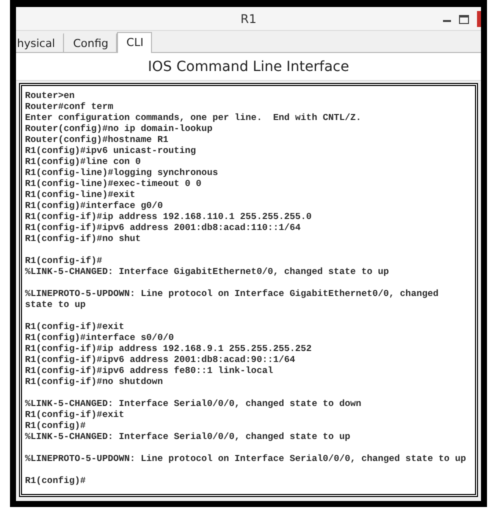 The height and width of the screenshot is (509, 491). What do you see at coordinates (55, 304) in the screenshot?
I see `terminal-line: state to up` at bounding box center [55, 304].